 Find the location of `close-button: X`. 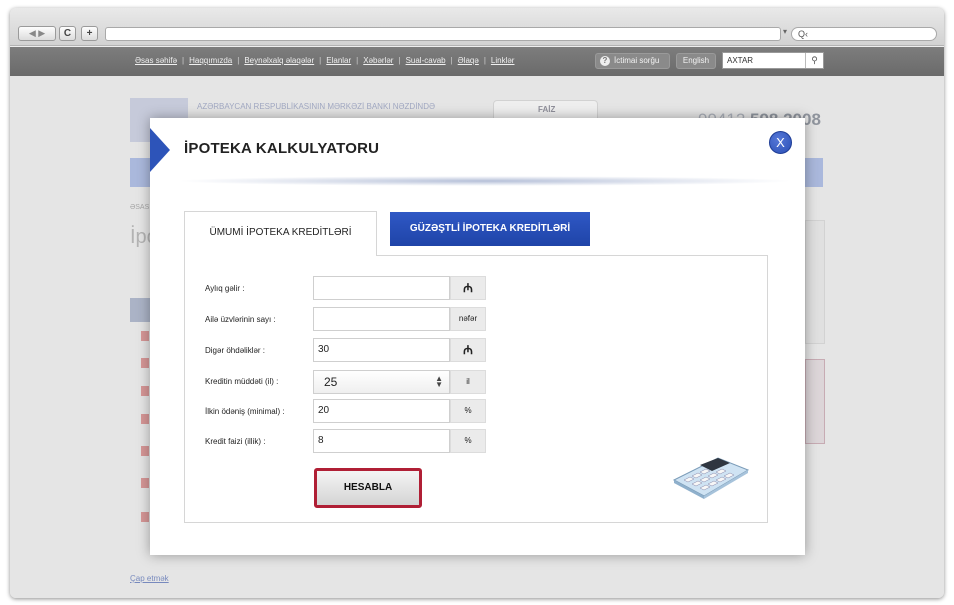

close-button: X is located at coordinates (780, 142).